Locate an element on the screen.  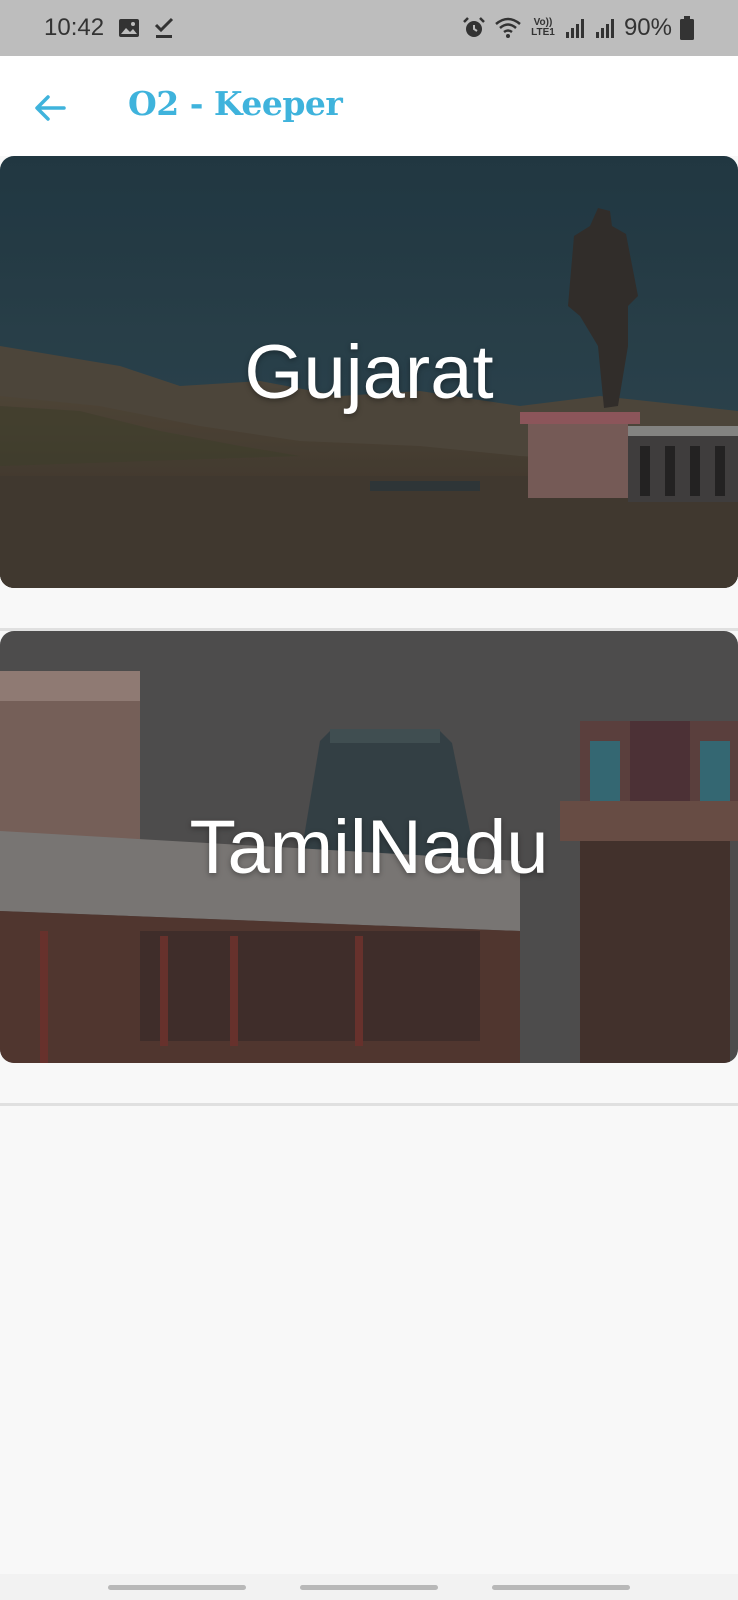
nav-handle-recent is located at coordinates (177, 1587).